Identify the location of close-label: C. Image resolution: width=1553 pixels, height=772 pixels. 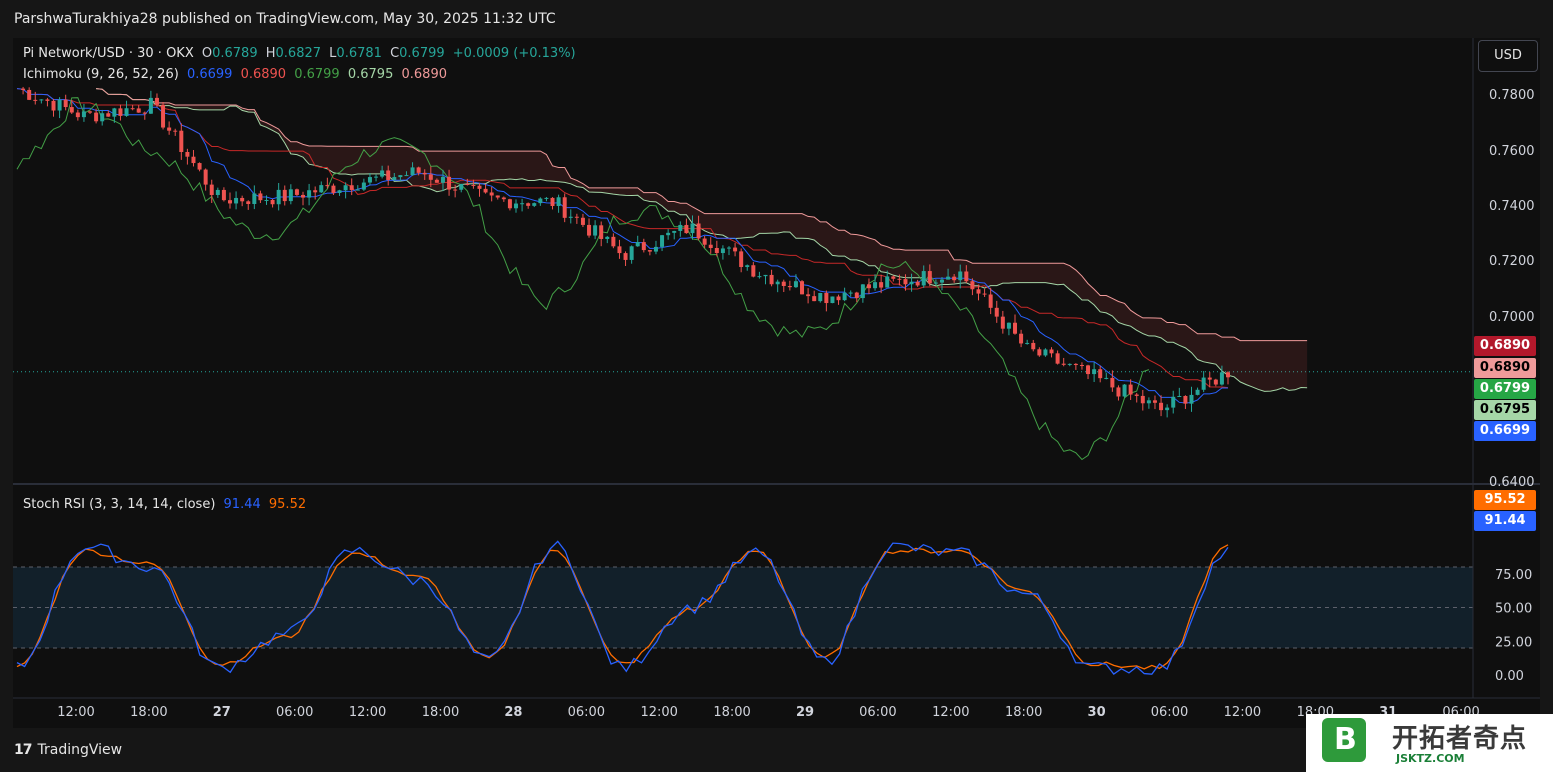
(395, 53).